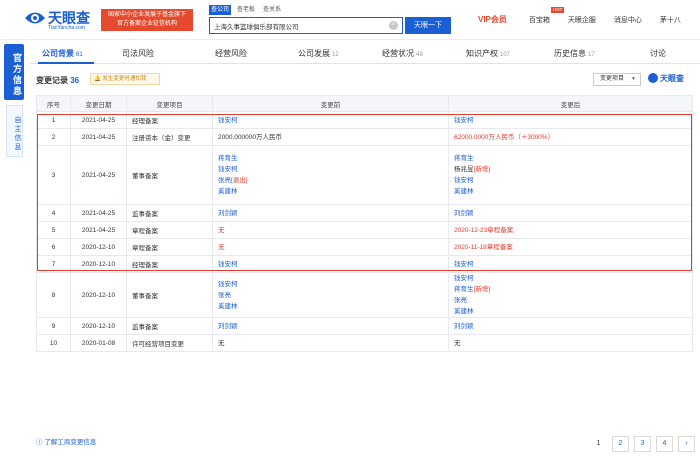 This screenshot has width=700, height=457. What do you see at coordinates (570, 137) in the screenshot?
I see `cell-after: 62000.0000万人民币（＋3000%）` at bounding box center [570, 137].